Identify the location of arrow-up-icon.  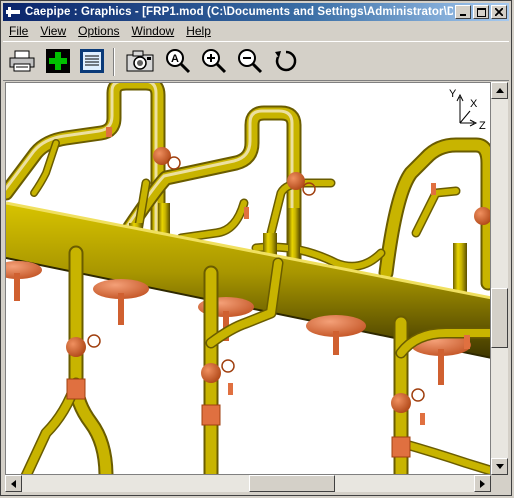
(499, 90).